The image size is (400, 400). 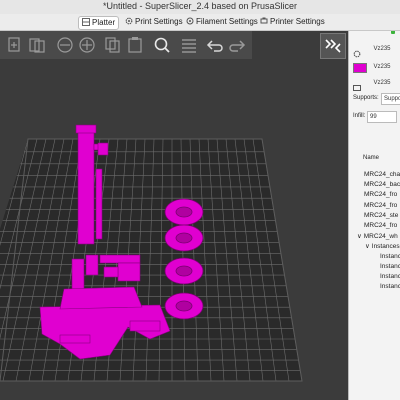 I want to click on object-label: MRC24_cha, so click(x=382, y=174).